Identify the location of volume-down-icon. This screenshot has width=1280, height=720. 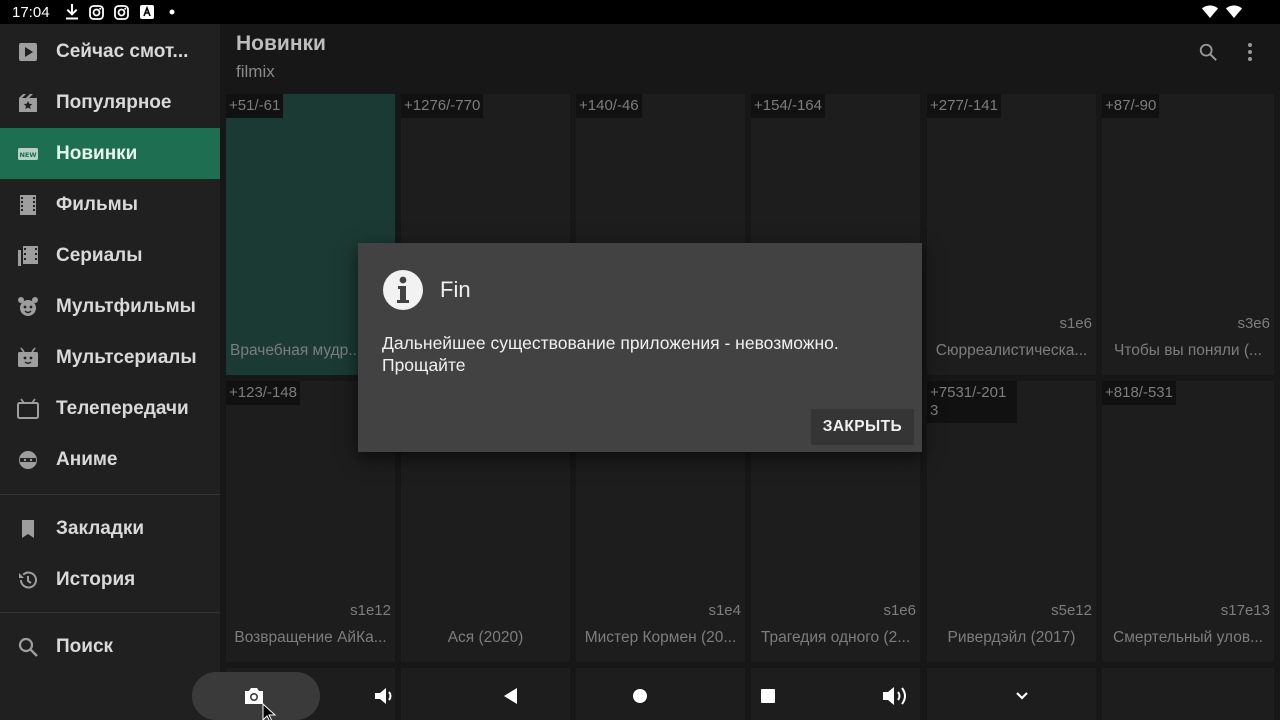
(383, 696).